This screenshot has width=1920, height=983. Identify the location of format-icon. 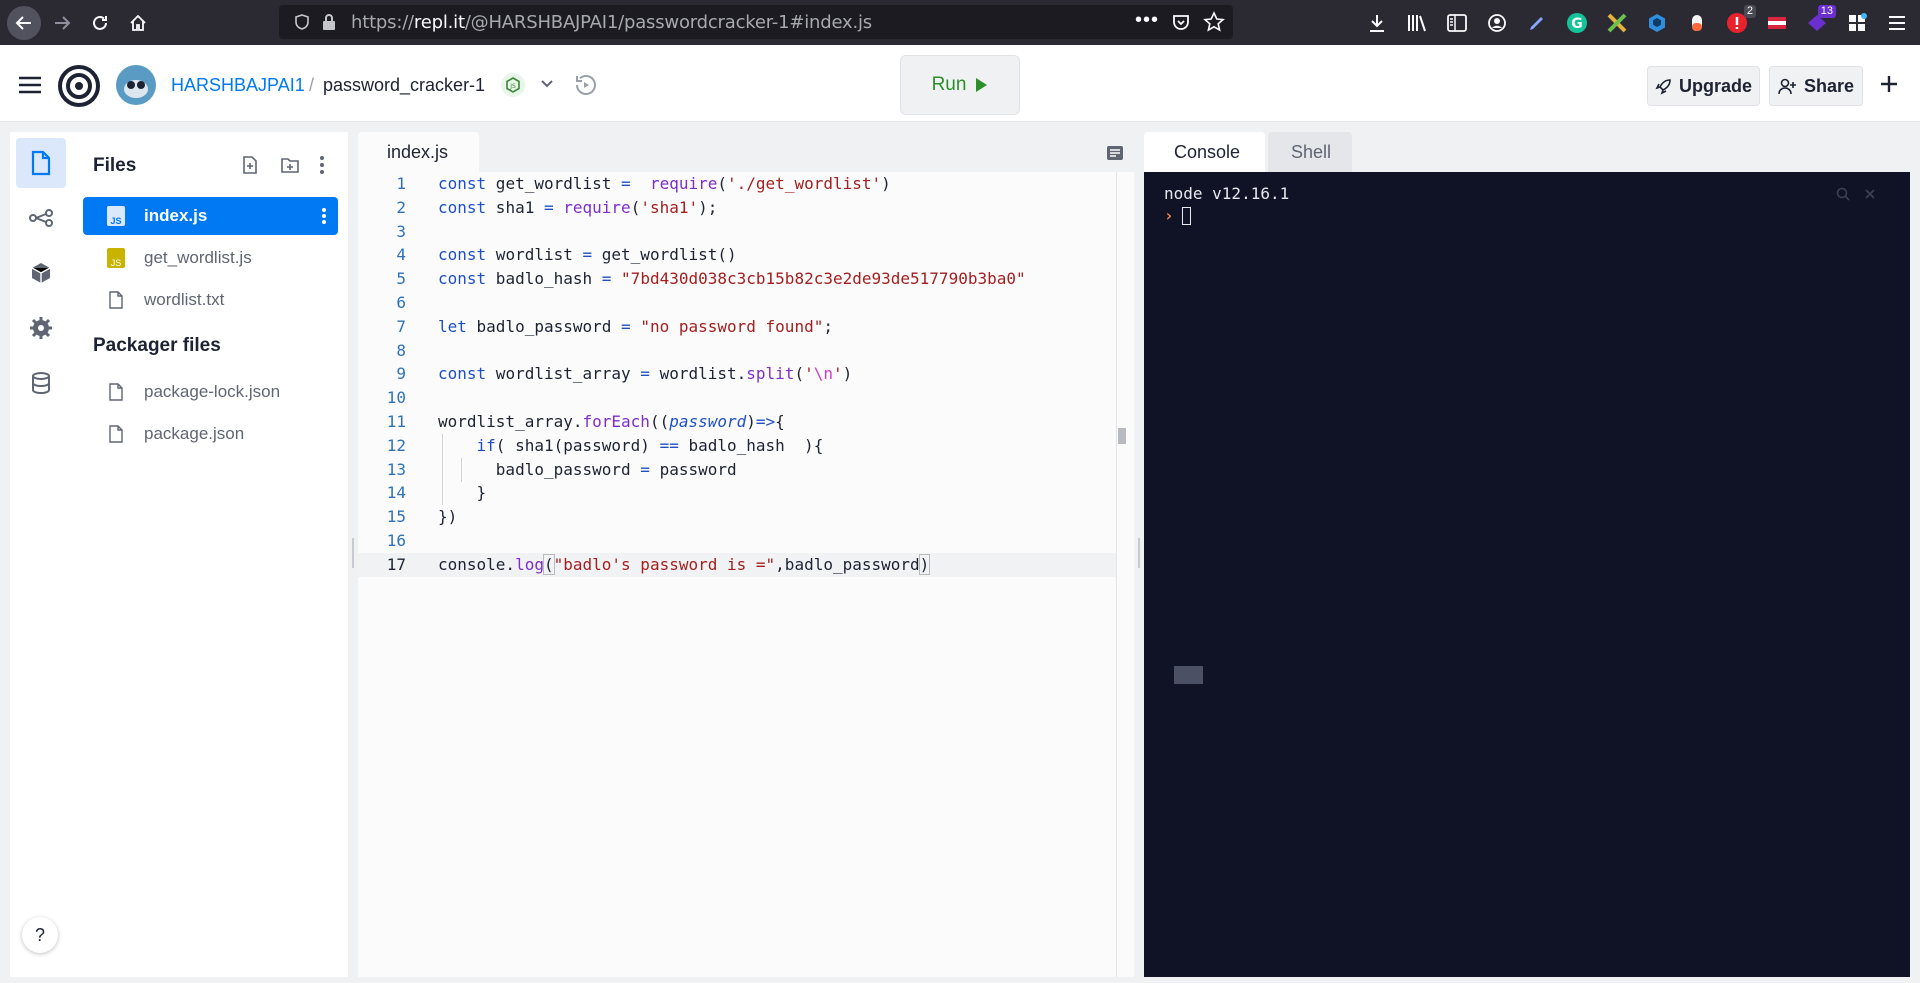
(1115, 153).